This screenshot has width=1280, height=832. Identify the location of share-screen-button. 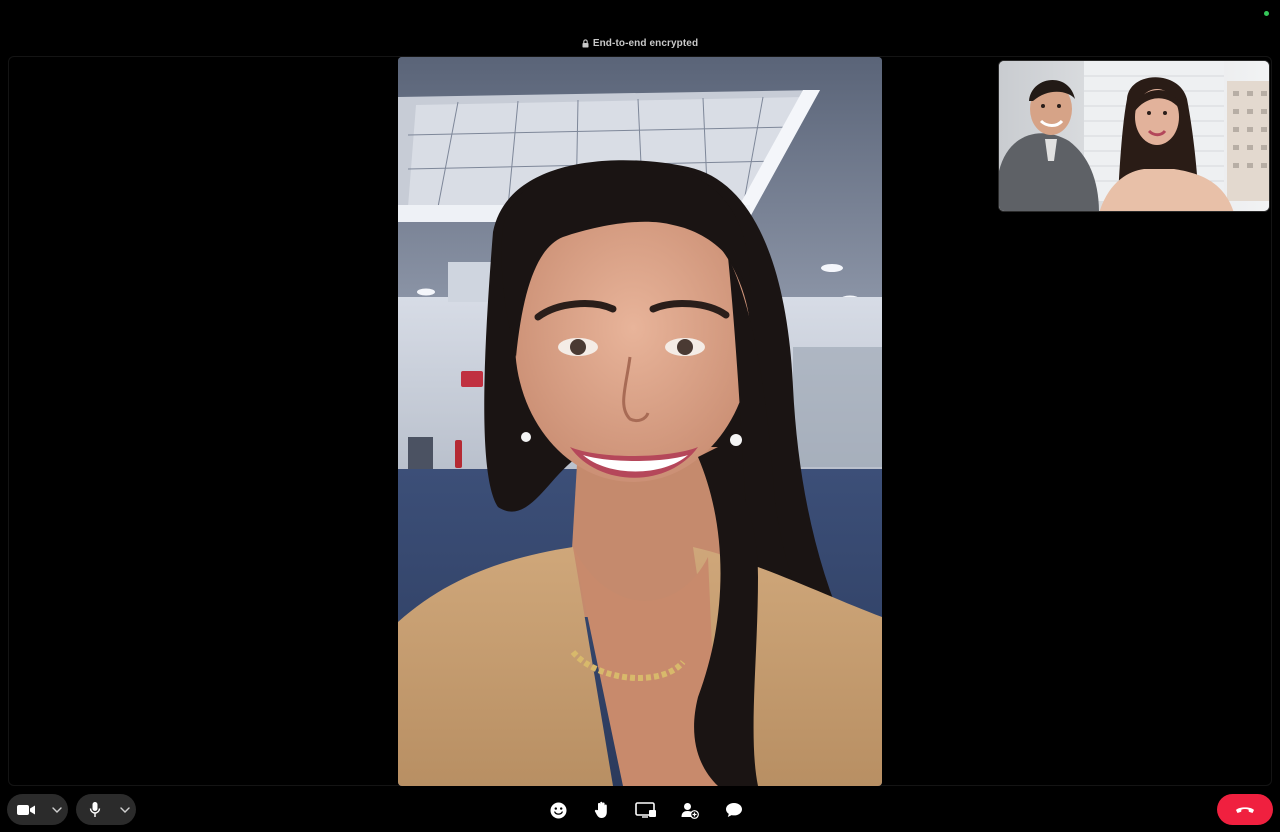
(646, 810).